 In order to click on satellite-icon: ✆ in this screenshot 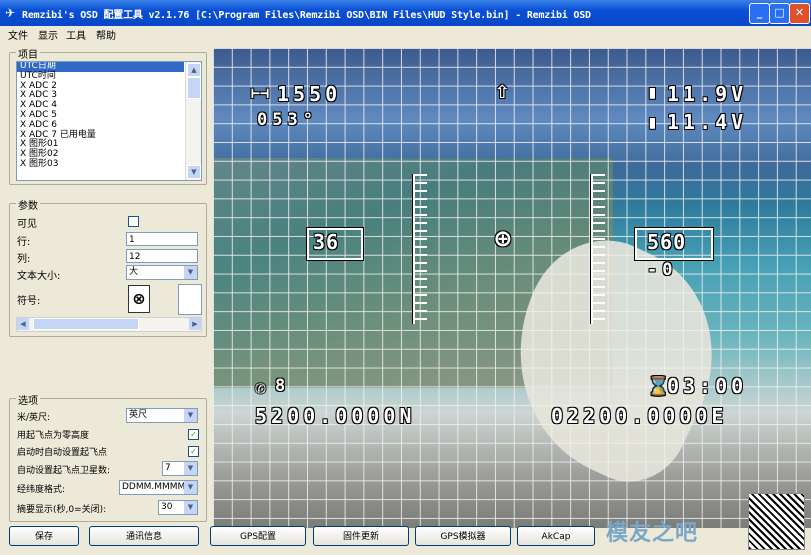, I will do `click(260, 388)`.